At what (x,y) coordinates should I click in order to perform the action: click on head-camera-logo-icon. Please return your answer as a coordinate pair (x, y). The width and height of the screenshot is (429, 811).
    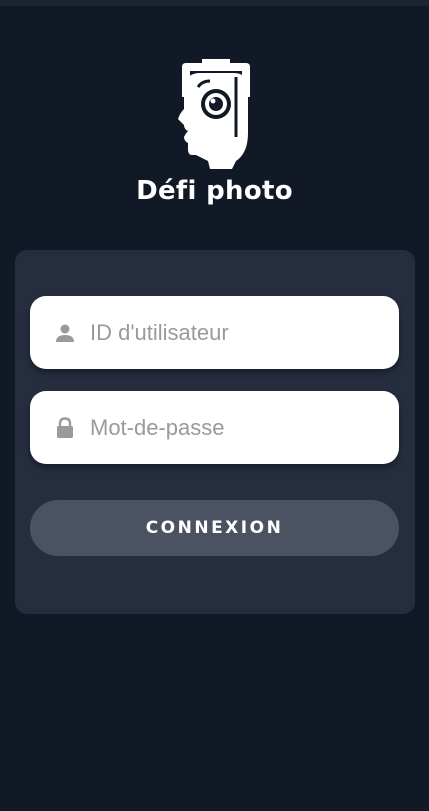
    Looking at the image, I should click on (216, 114).